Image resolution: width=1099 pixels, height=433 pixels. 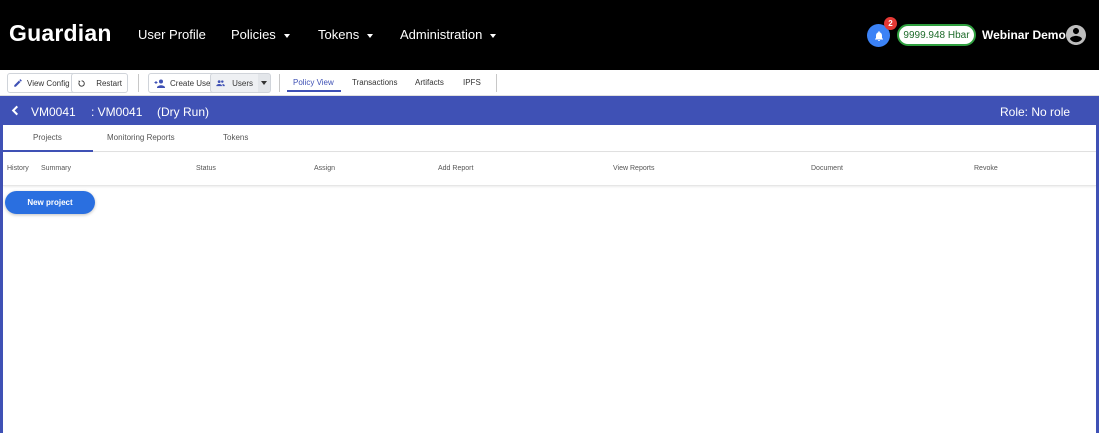 What do you see at coordinates (339, 34) in the screenshot?
I see `nav-tokens-label: Tokens` at bounding box center [339, 34].